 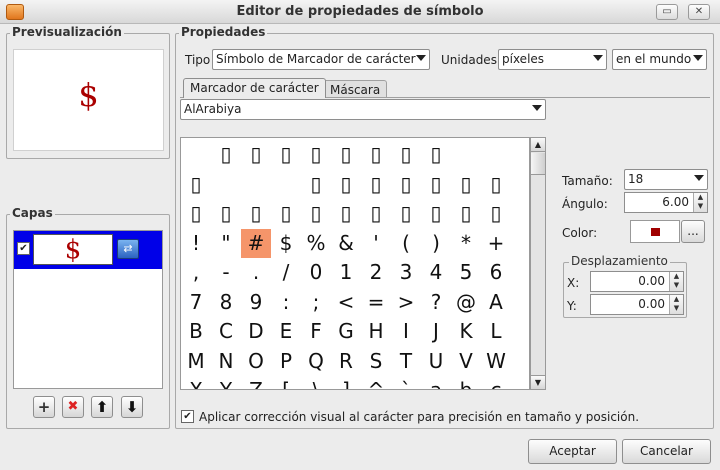 I want to click on font-select: AlArabiya, so click(x=363, y=109).